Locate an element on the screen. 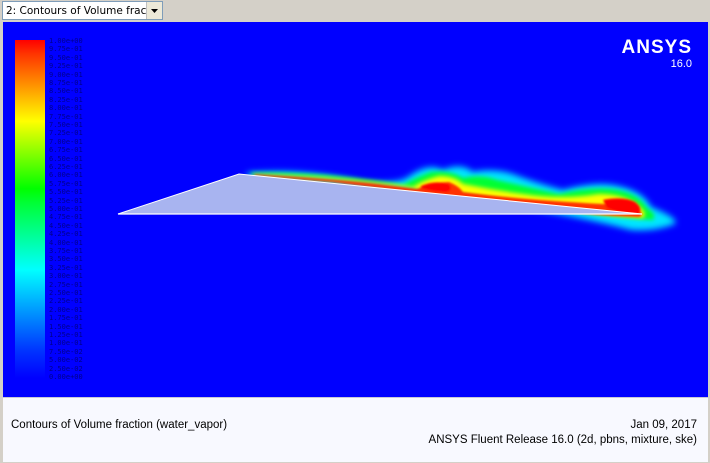  window-selector-value: 2: Contours of Volume fractic is located at coordinates (76, 10).